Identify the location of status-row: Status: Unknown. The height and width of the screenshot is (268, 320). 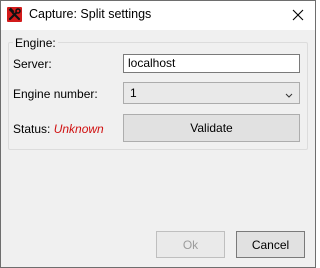
(58, 129).